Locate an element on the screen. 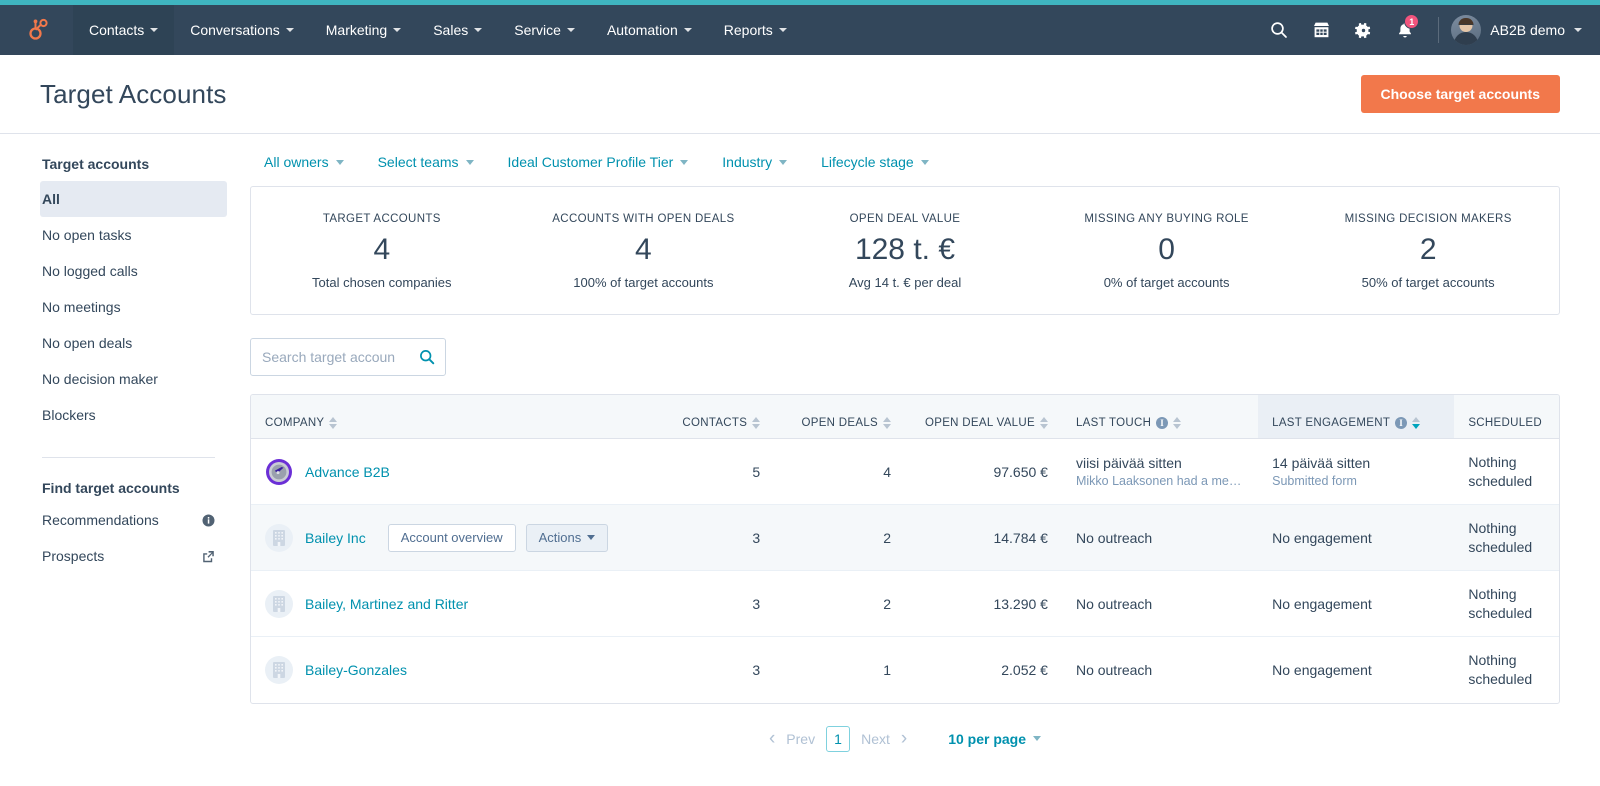  filter-all-owners: All owners is located at coordinates (304, 162).